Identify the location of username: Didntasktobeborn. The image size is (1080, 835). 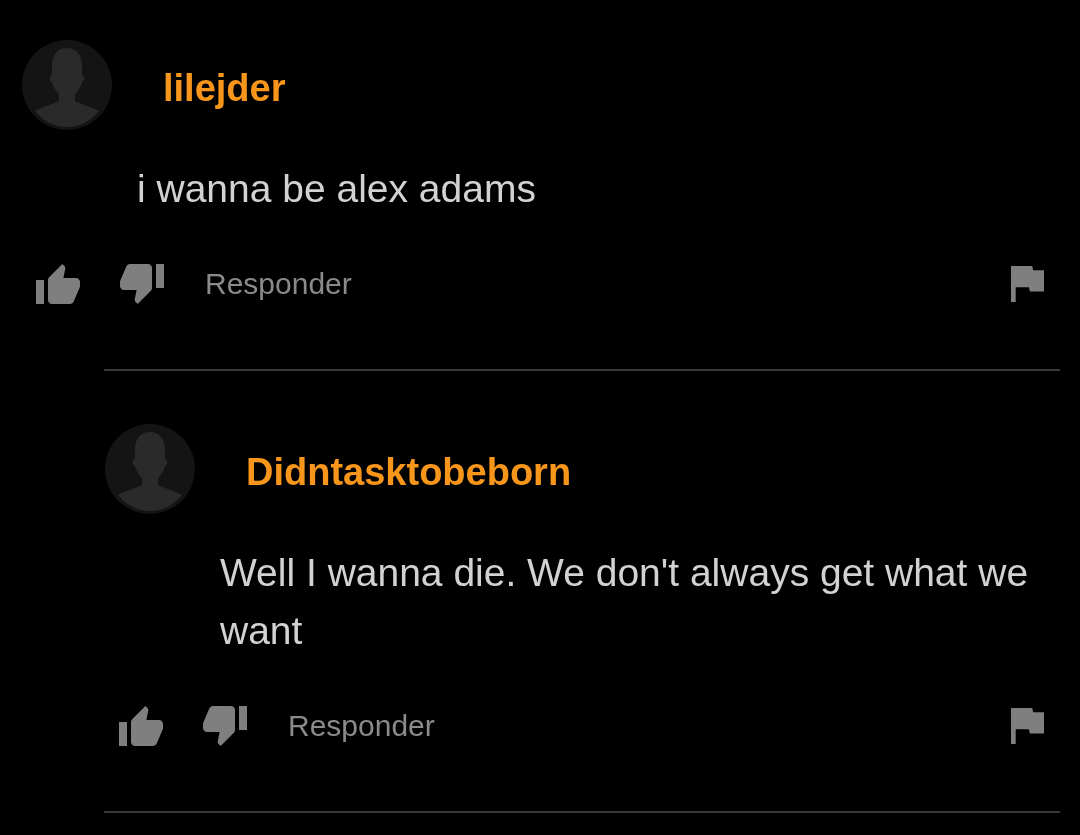
(409, 472).